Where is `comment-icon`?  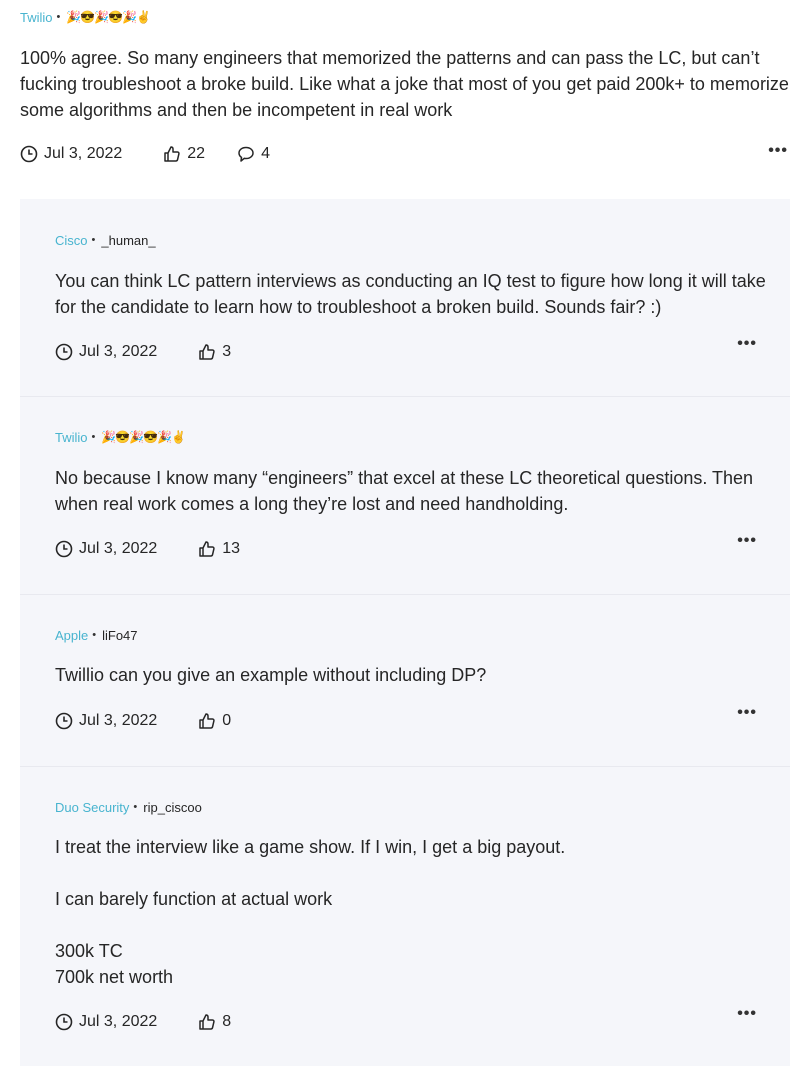
comment-icon is located at coordinates (246, 154).